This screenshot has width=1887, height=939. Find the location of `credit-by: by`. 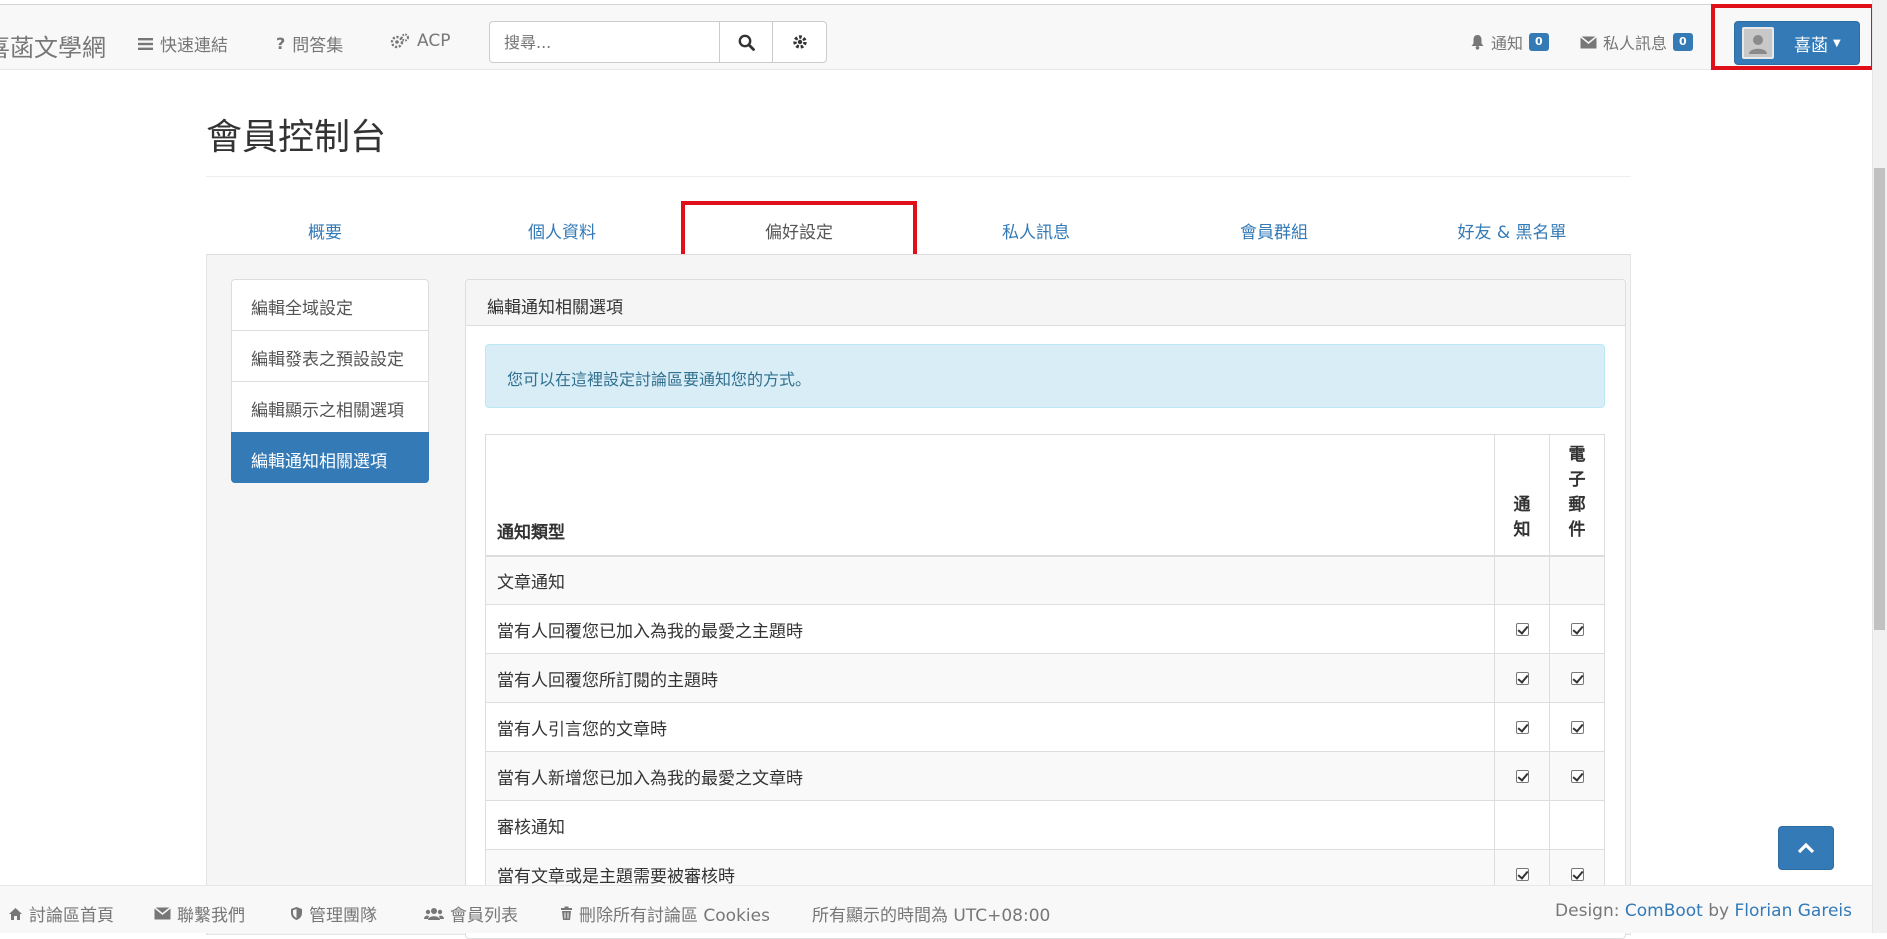

credit-by: by is located at coordinates (1719, 911).